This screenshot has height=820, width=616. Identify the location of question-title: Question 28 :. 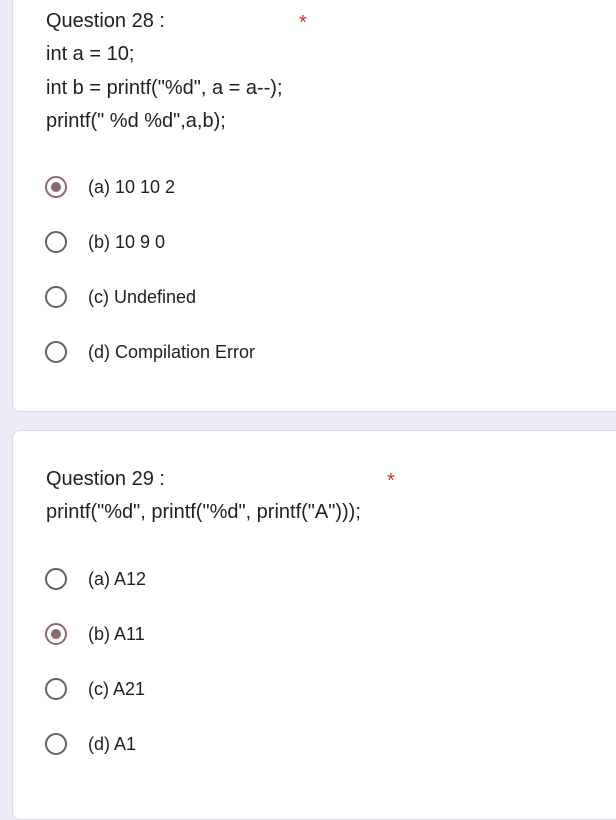
(105, 21).